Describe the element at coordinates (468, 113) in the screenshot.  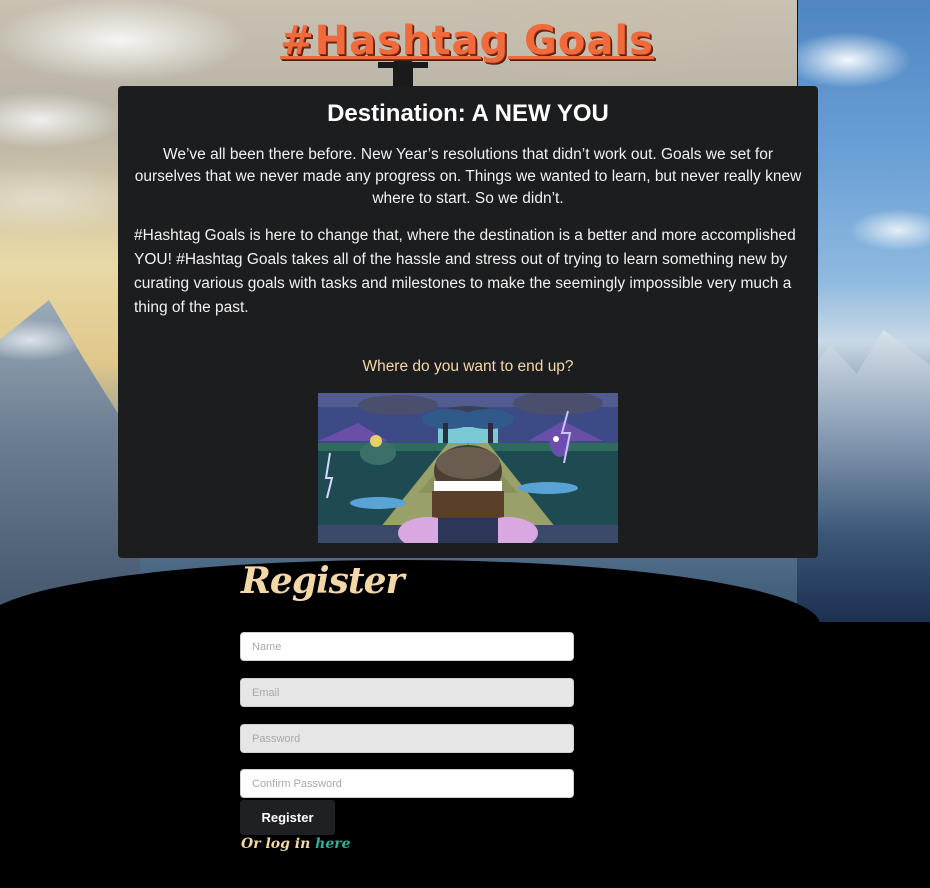
I see `card-heading: Destination: A NEW YOU` at that location.